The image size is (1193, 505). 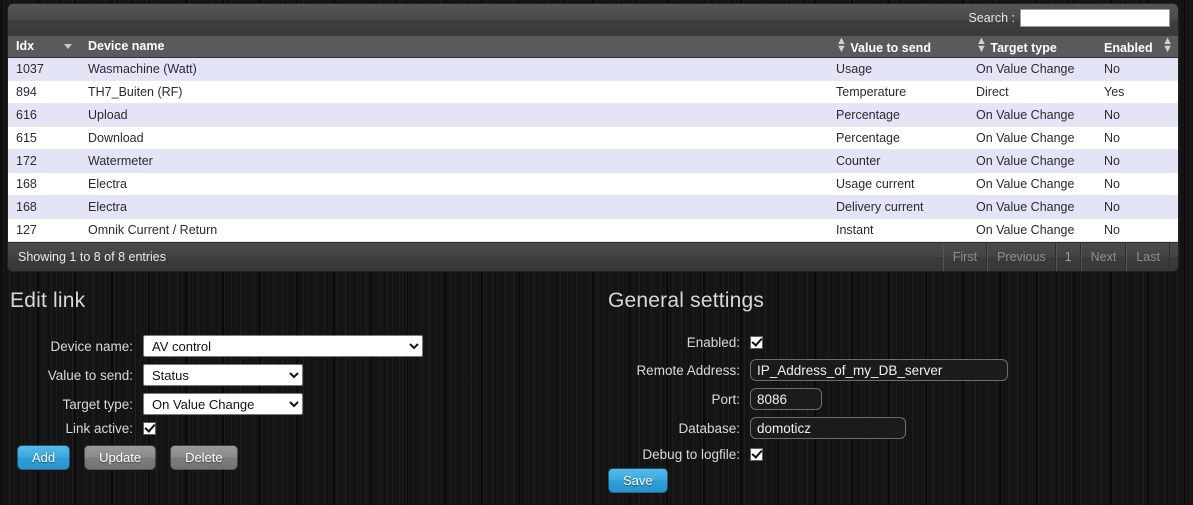 I want to click on target-type-select: On Value Change, so click(x=223, y=404).